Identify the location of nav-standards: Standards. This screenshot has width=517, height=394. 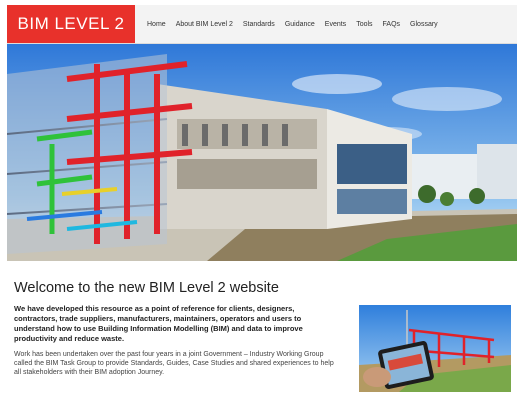
(259, 24).